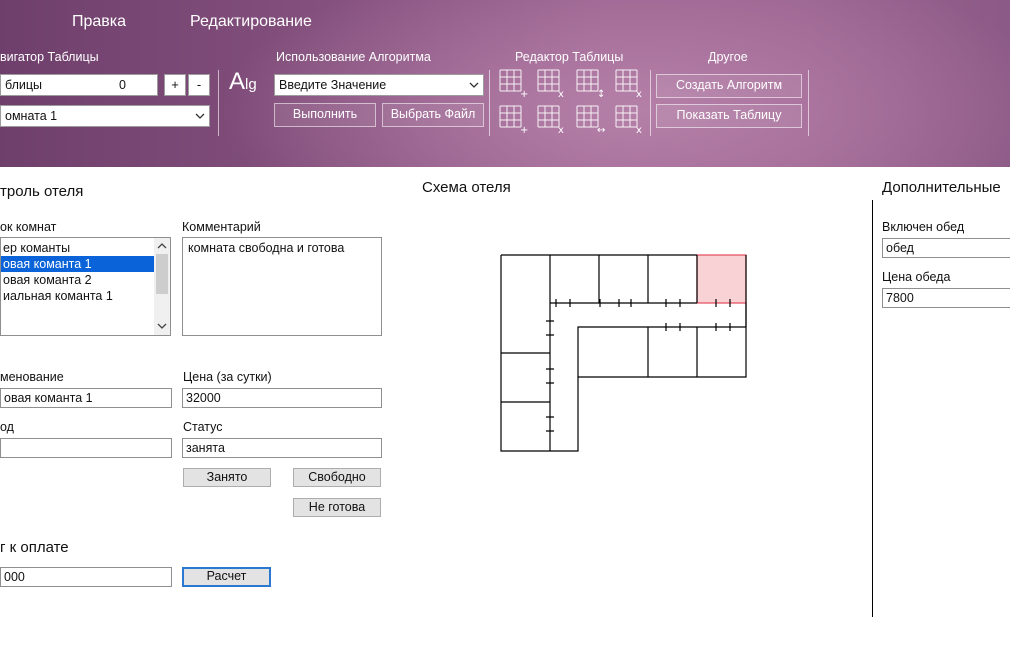  What do you see at coordinates (221, 227) in the screenshot?
I see `comment-label: Комментарий` at bounding box center [221, 227].